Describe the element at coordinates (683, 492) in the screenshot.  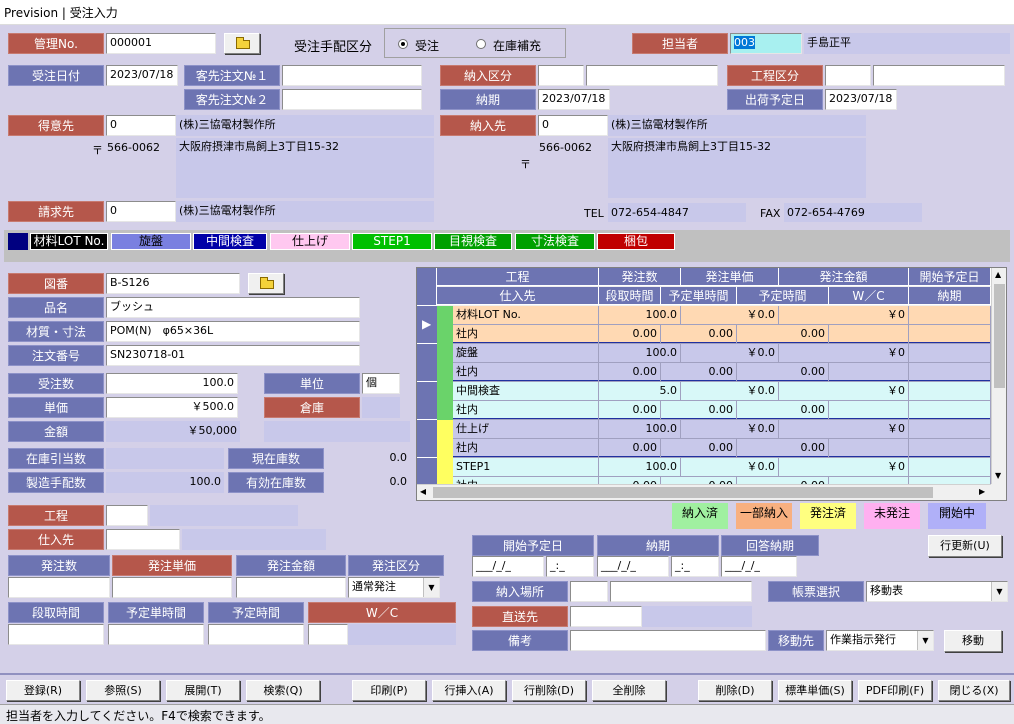
I see `grid-hscroll-thumb` at that location.